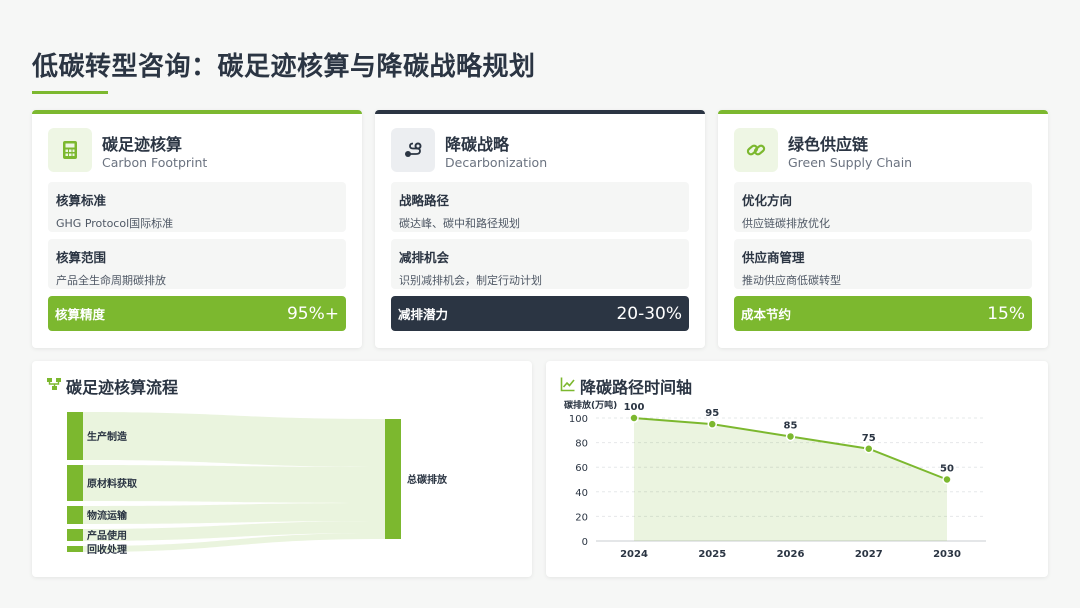  What do you see at coordinates (581, 444) in the screenshot?
I see `y-tick-label: 80` at bounding box center [581, 444].